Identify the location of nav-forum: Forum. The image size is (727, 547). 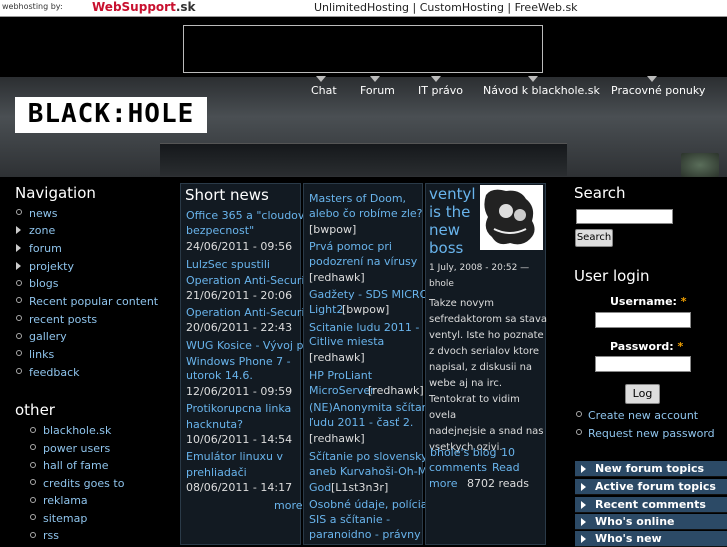
(377, 90).